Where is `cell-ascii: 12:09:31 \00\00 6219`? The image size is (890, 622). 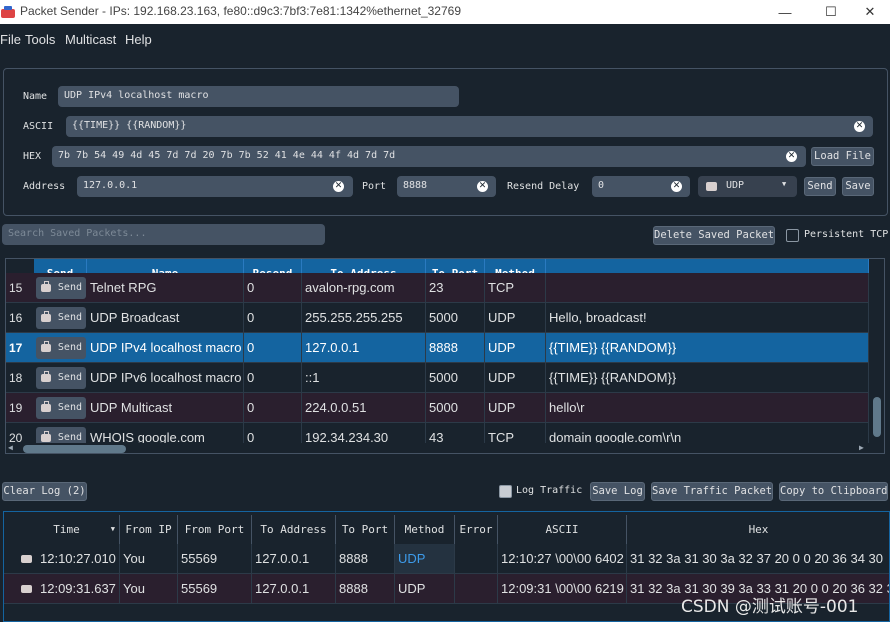
cell-ascii: 12:09:31 \00\00 6219 is located at coordinates (562, 588).